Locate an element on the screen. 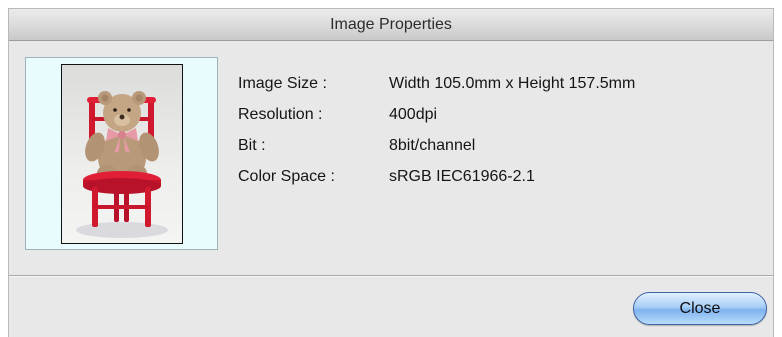  image-preview-panel is located at coordinates (121, 153).